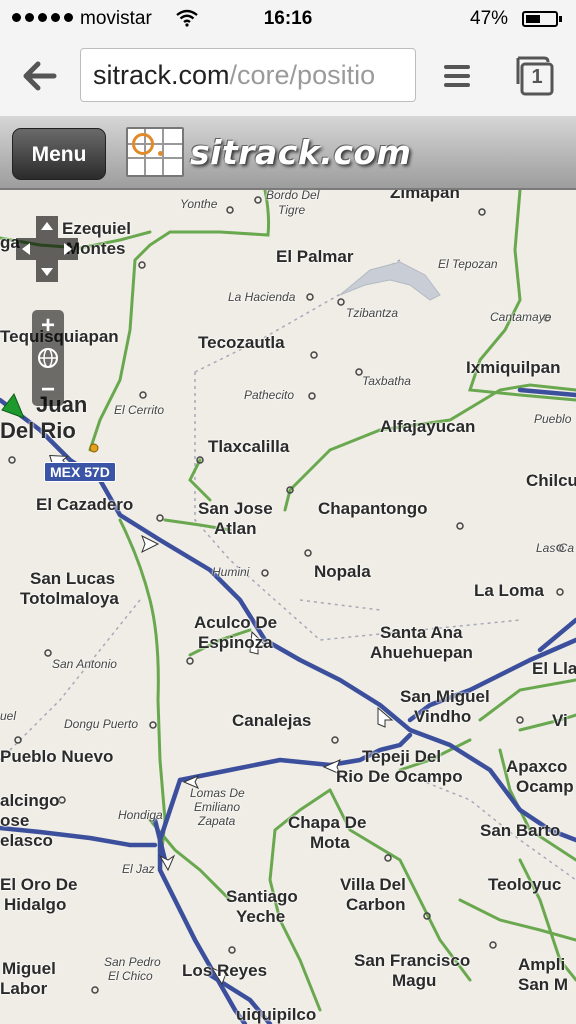 The width and height of the screenshot is (576, 1024). I want to click on status-bar: movistar 16:16 47%, so click(288, 19).